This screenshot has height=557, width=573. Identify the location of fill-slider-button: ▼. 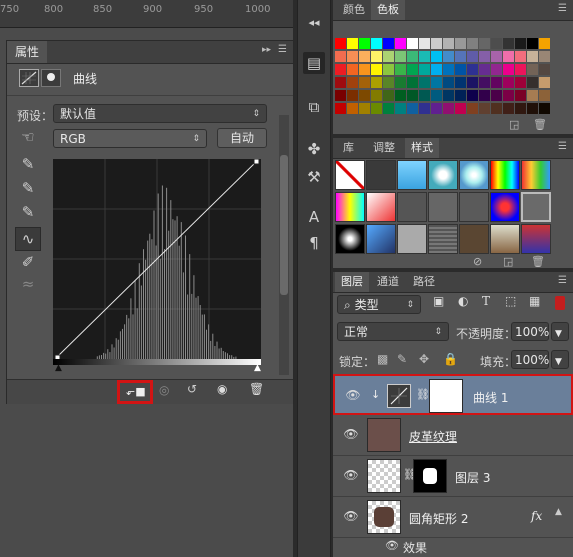
(560, 359).